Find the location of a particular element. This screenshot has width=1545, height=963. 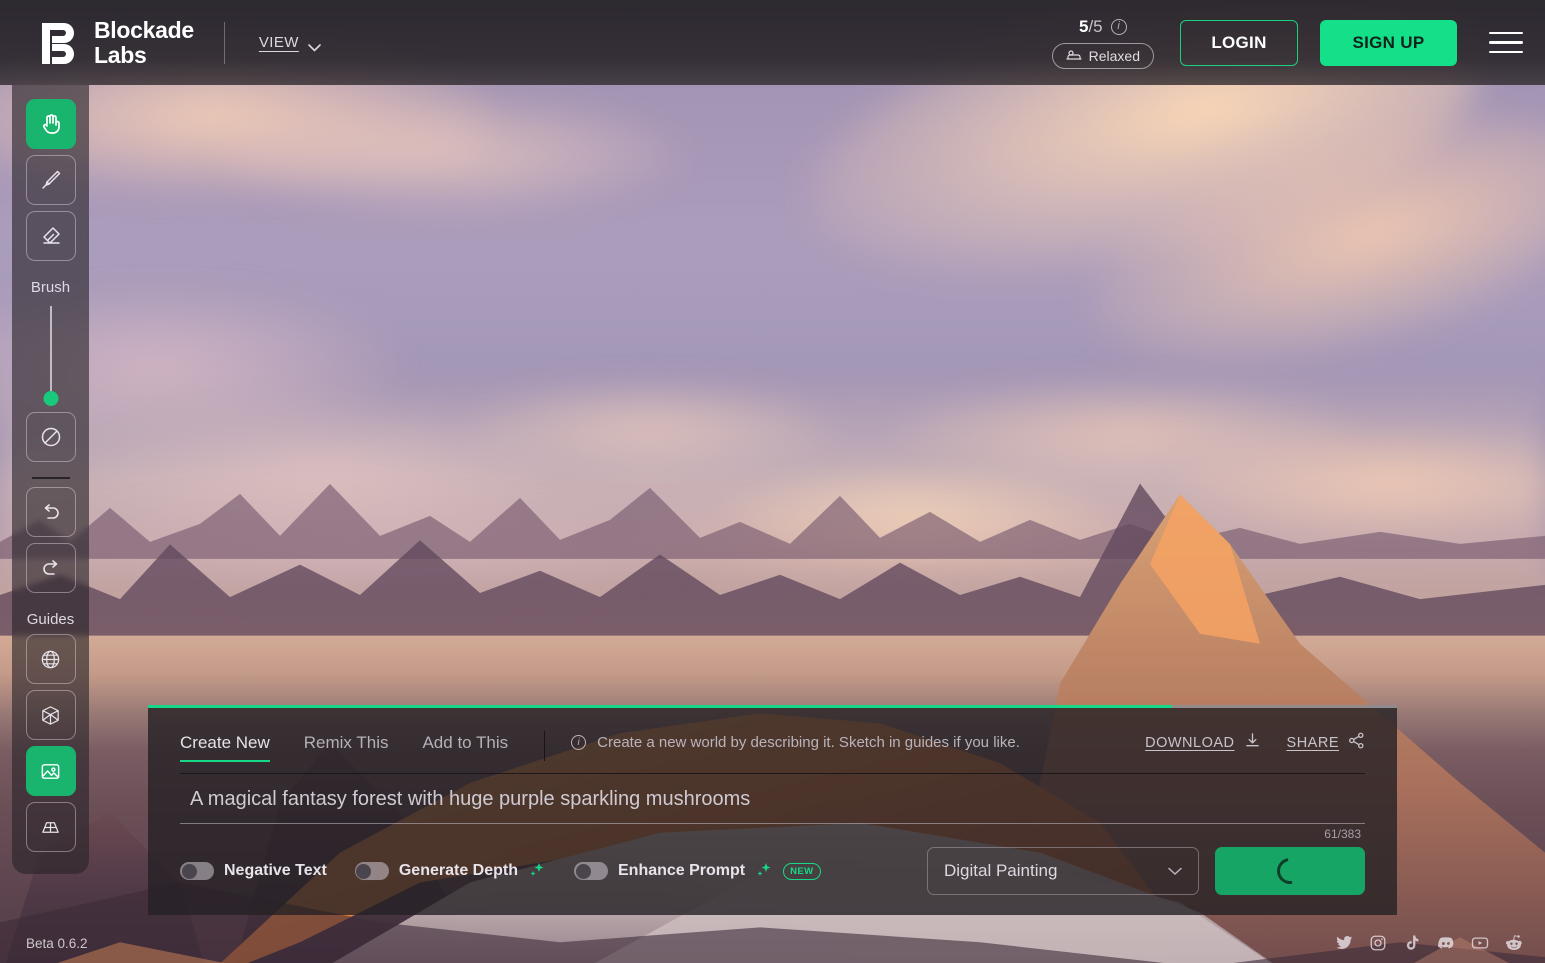

prompt-section: 61/383 Negative Text Generate Depth is located at coordinates (772, 840).